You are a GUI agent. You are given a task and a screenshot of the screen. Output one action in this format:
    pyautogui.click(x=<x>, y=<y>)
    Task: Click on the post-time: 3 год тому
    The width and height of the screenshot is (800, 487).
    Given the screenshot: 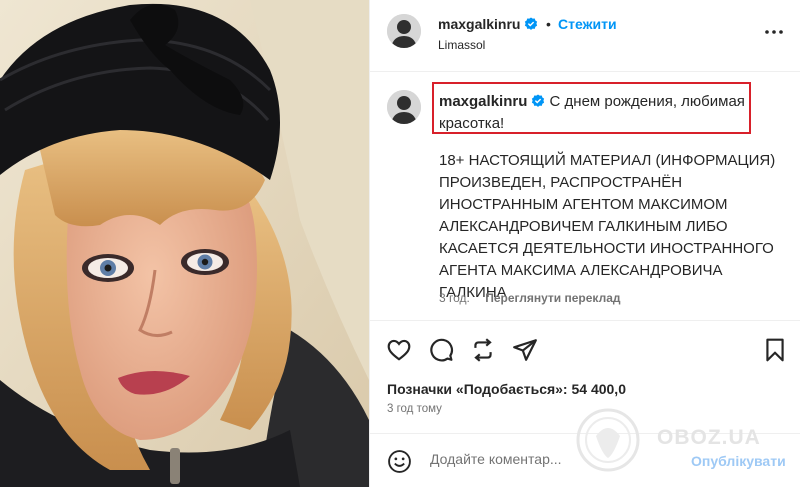 What is the action you would take?
    pyautogui.click(x=414, y=409)
    